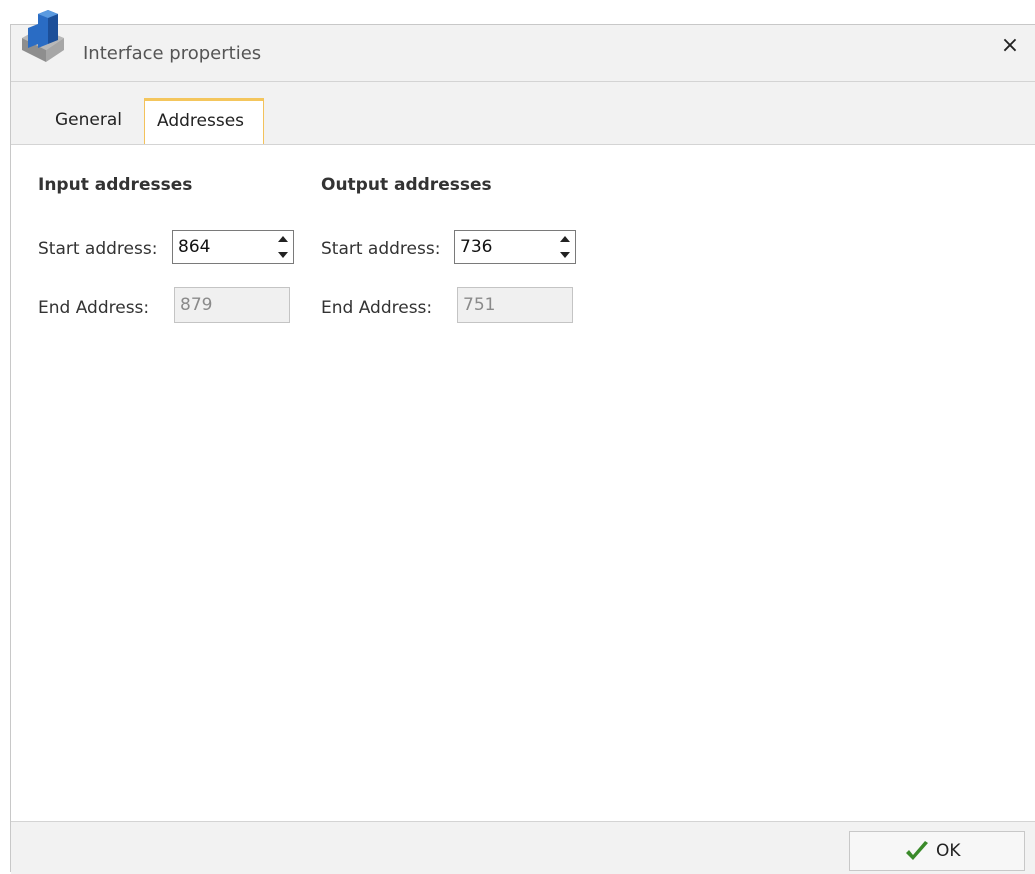 This screenshot has height=874, width=1035. What do you see at coordinates (377, 308) in the screenshot?
I see `output-end-address-label: End Address:` at bounding box center [377, 308].